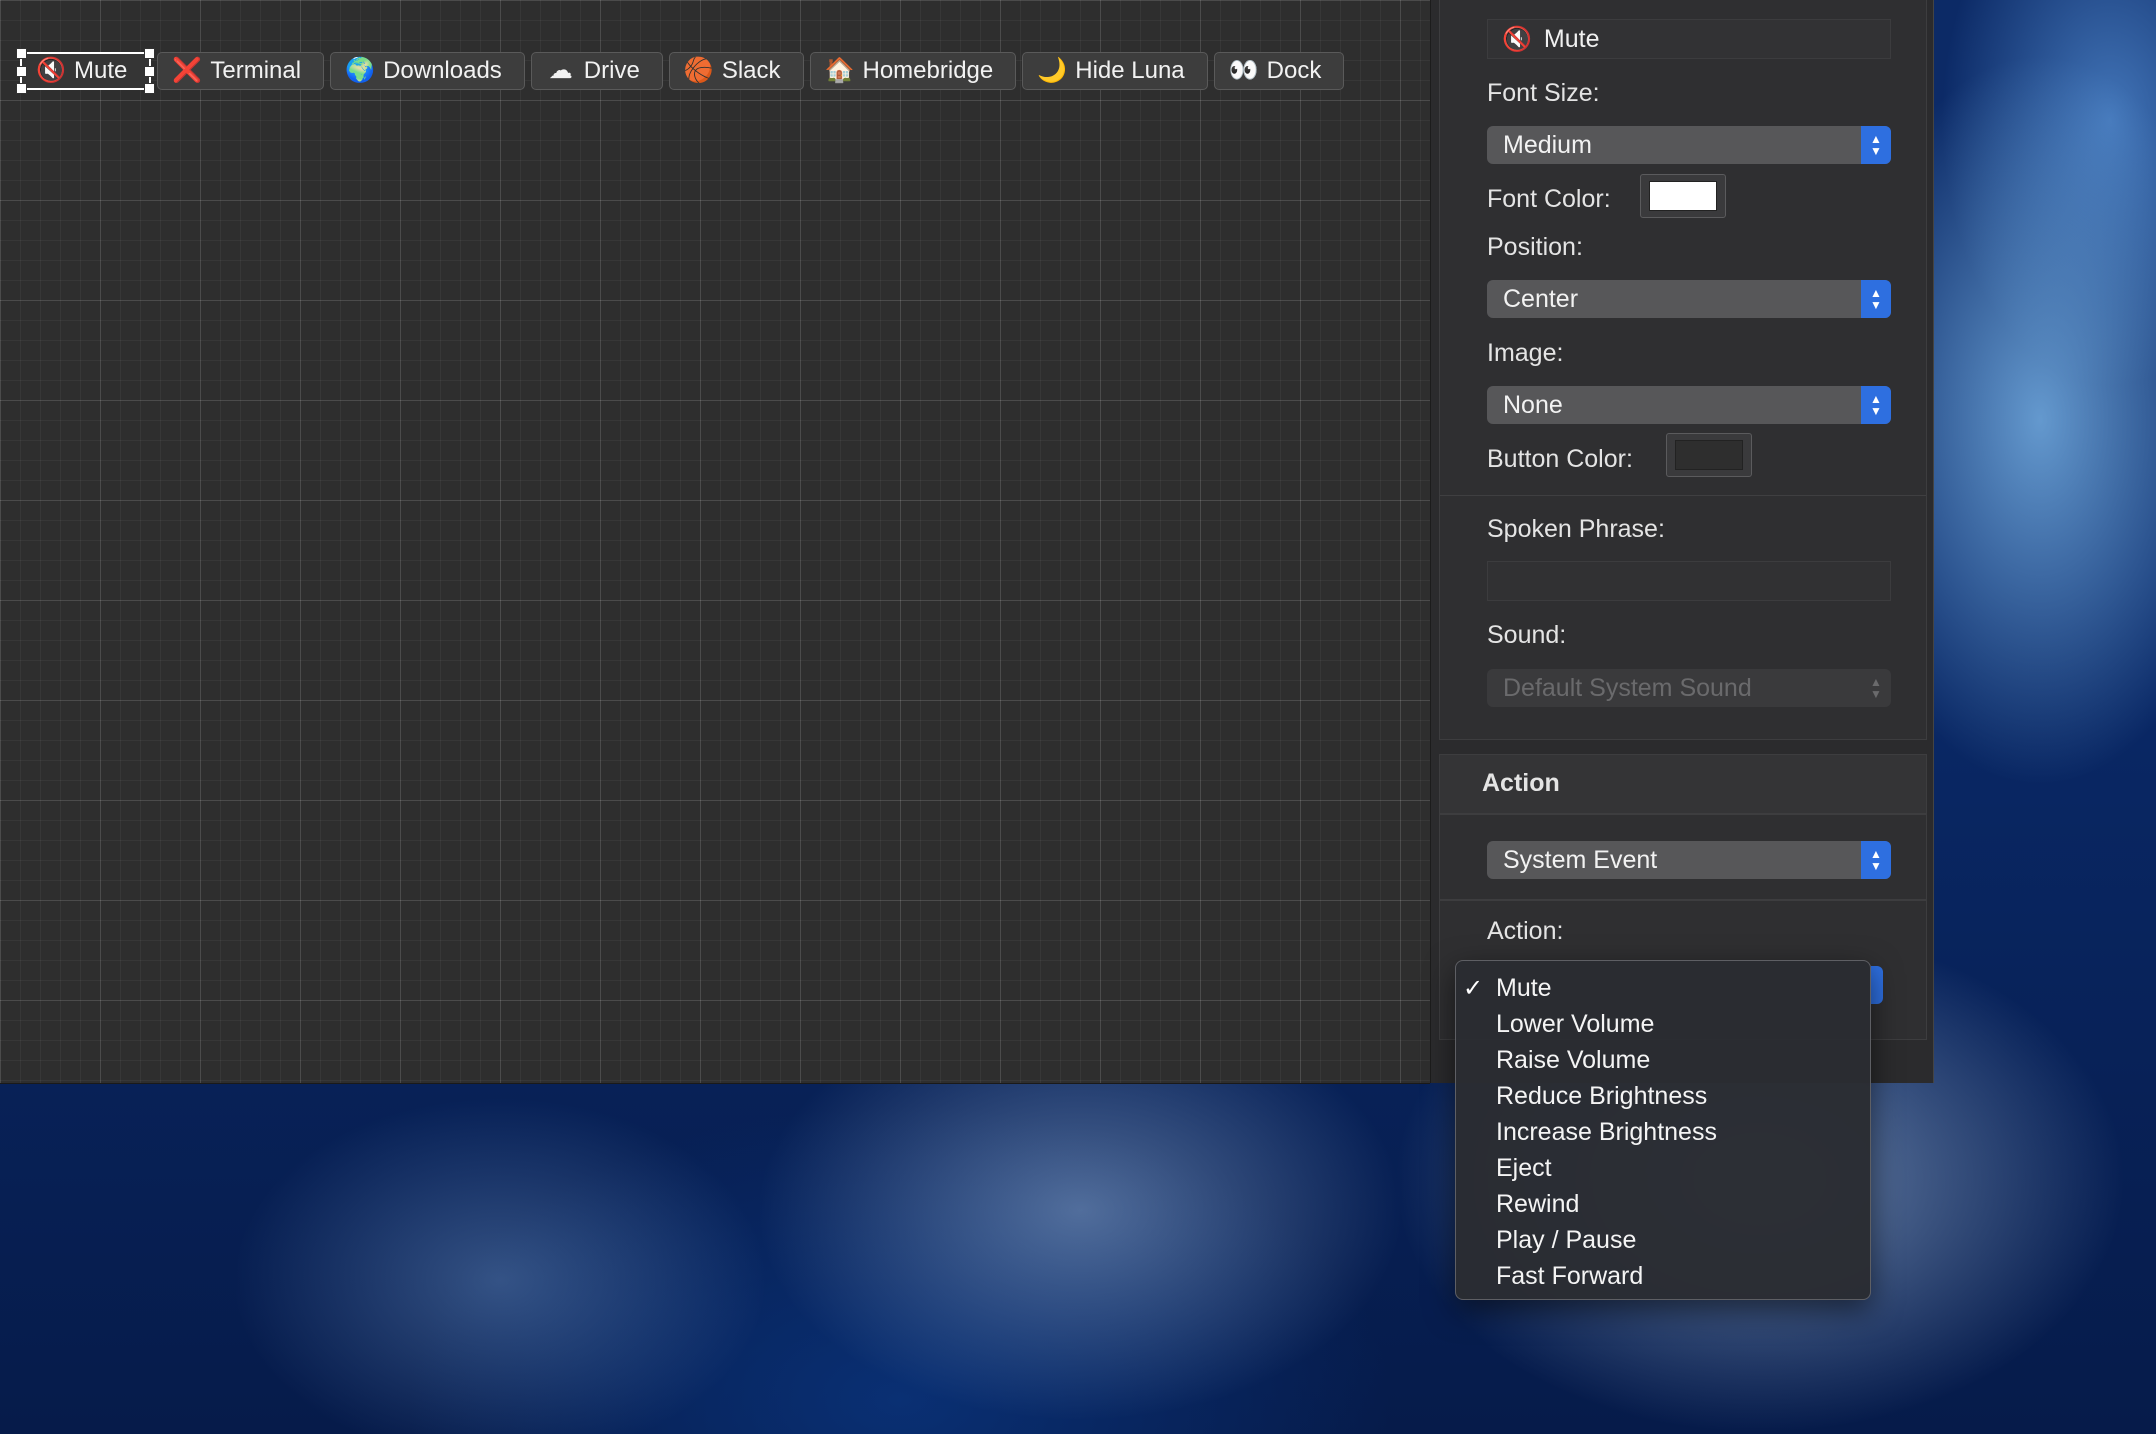  What do you see at coordinates (1627, 687) in the screenshot?
I see `sound-value: Default System Sound` at bounding box center [1627, 687].